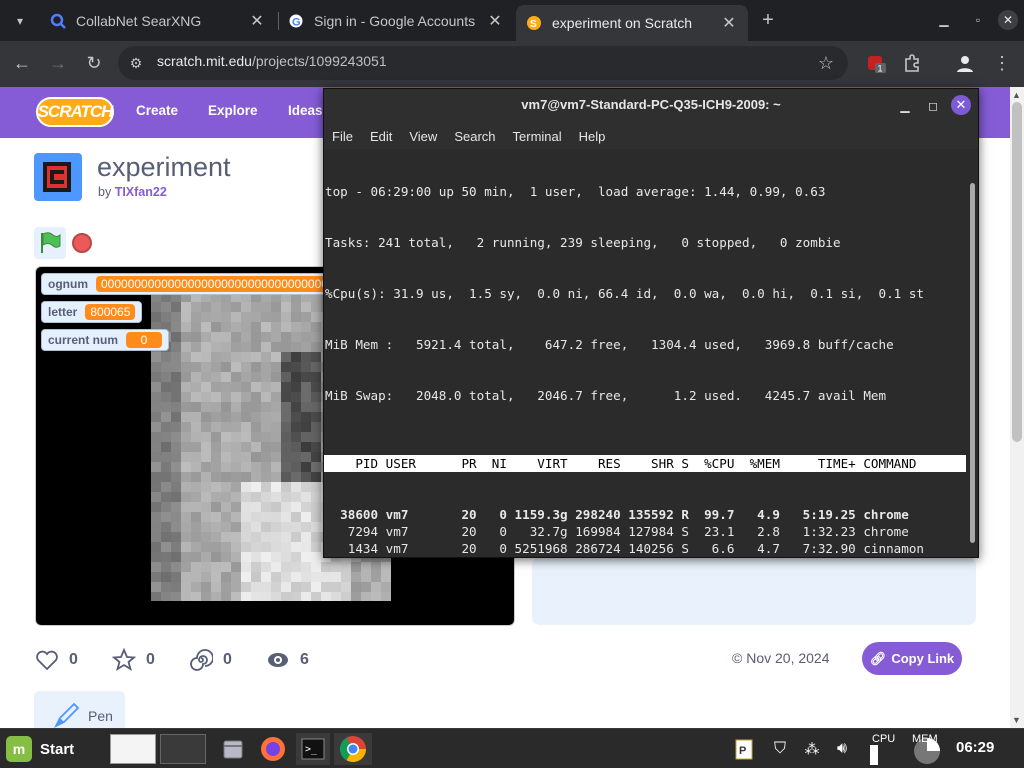  I want to click on menu-terminal: Terminal, so click(537, 136).